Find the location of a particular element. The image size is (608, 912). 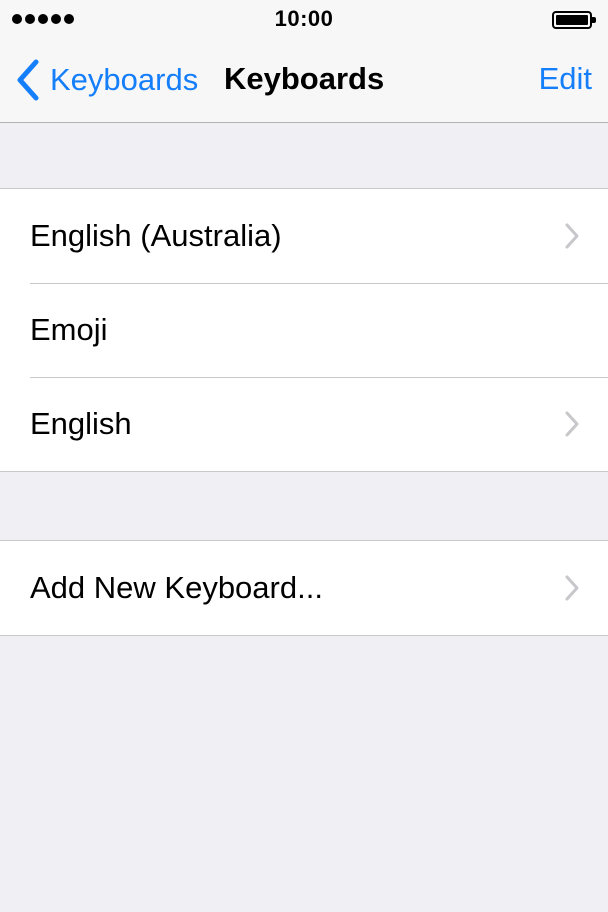

keyboard-row-english-australia: English (Australia) is located at coordinates (304, 236).